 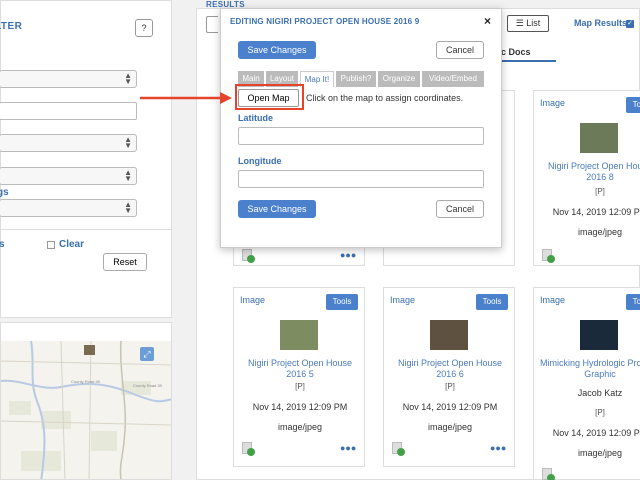 I want to click on card-author: Jacob Katz, so click(x=600, y=393).